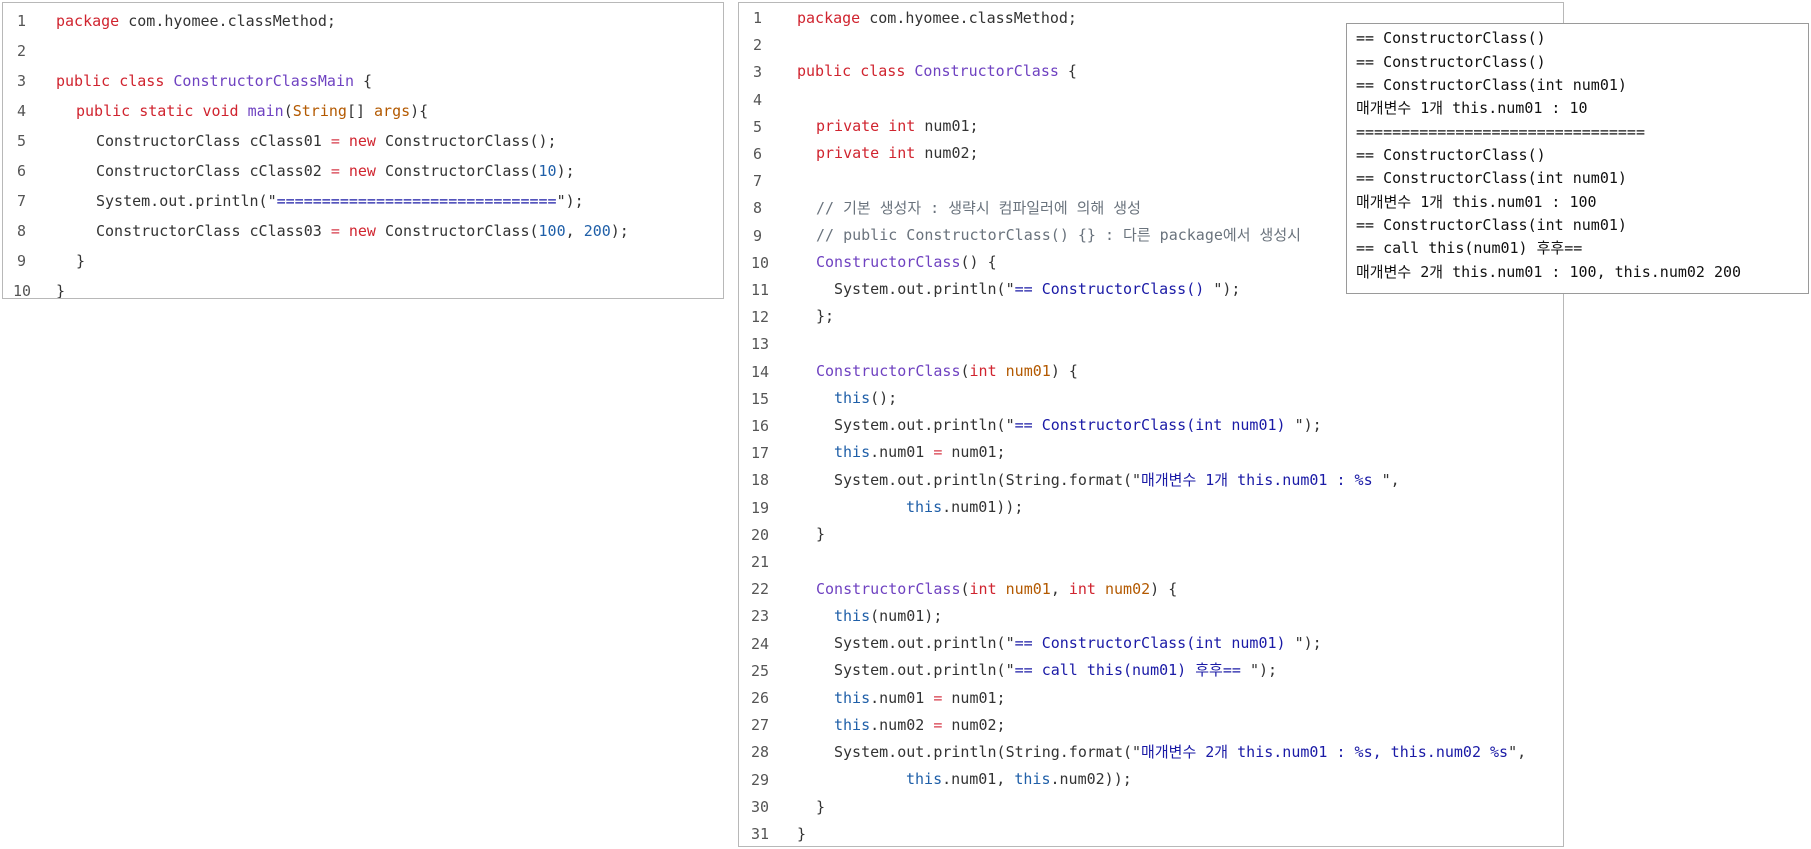  Describe the element at coordinates (947, 153) in the screenshot. I see `code-text: num02;` at that location.